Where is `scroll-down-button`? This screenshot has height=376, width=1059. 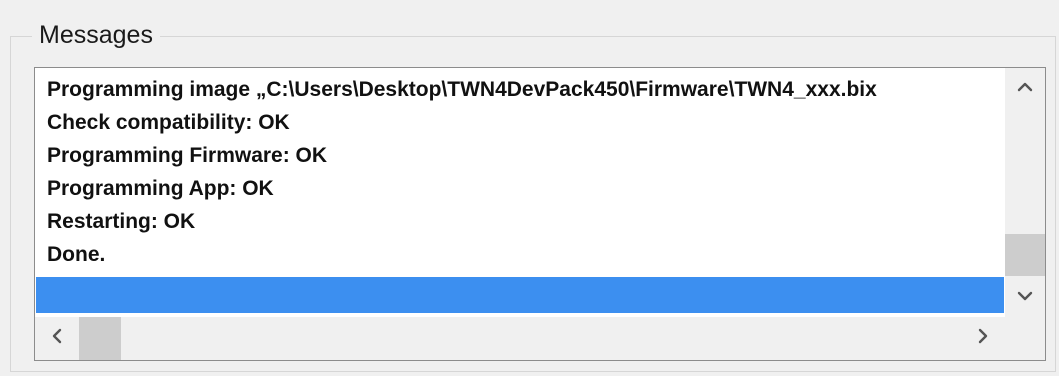
scroll-down-button is located at coordinates (1025, 297).